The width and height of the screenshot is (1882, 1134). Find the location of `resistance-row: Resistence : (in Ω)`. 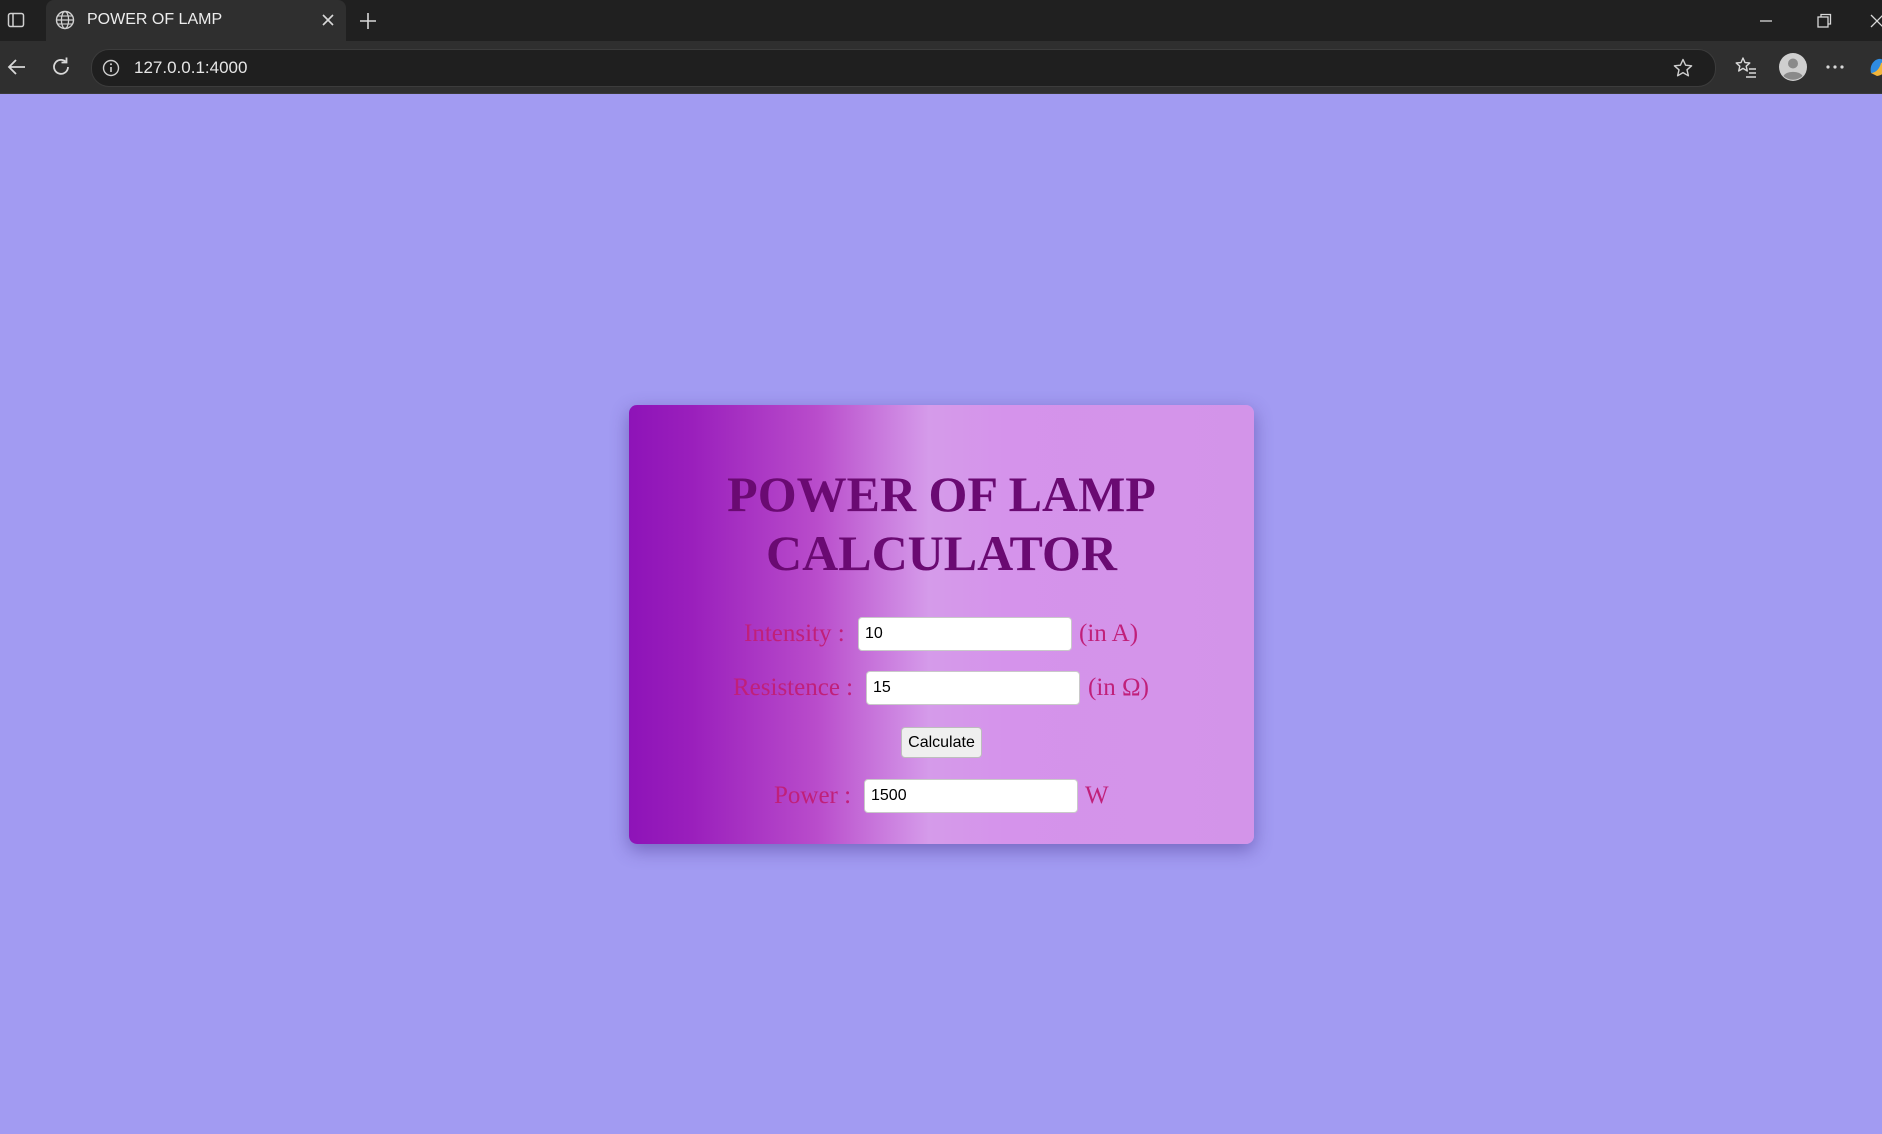

resistance-row: Resistence : (in Ω) is located at coordinates (941, 688).